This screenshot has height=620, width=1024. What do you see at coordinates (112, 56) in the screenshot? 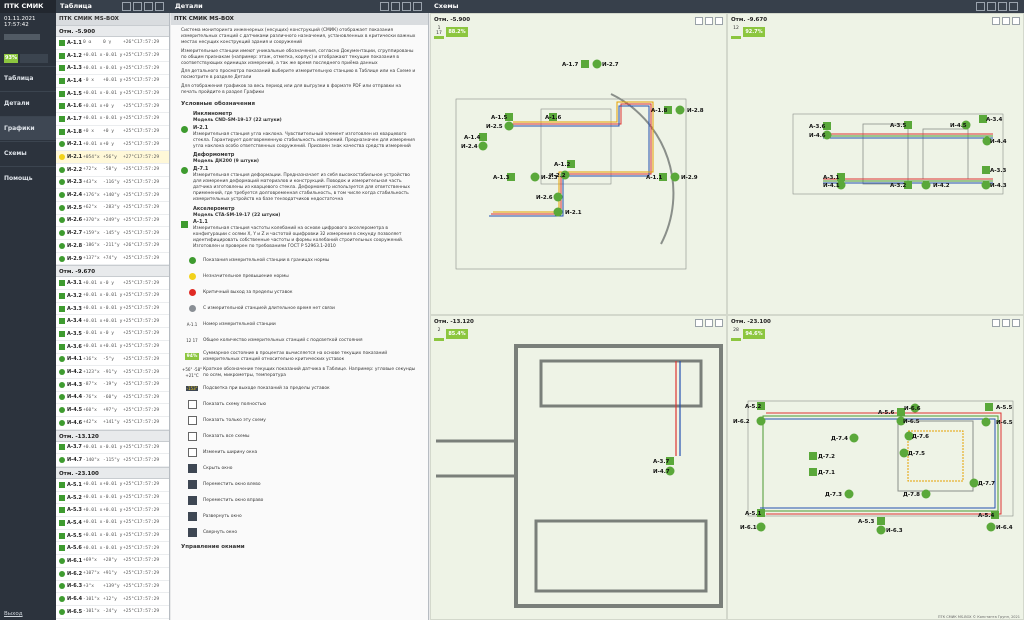
I see `table-row: А-1.2 +0.01 x -0.01 y +25°C 17:57:29` at bounding box center [112, 56].